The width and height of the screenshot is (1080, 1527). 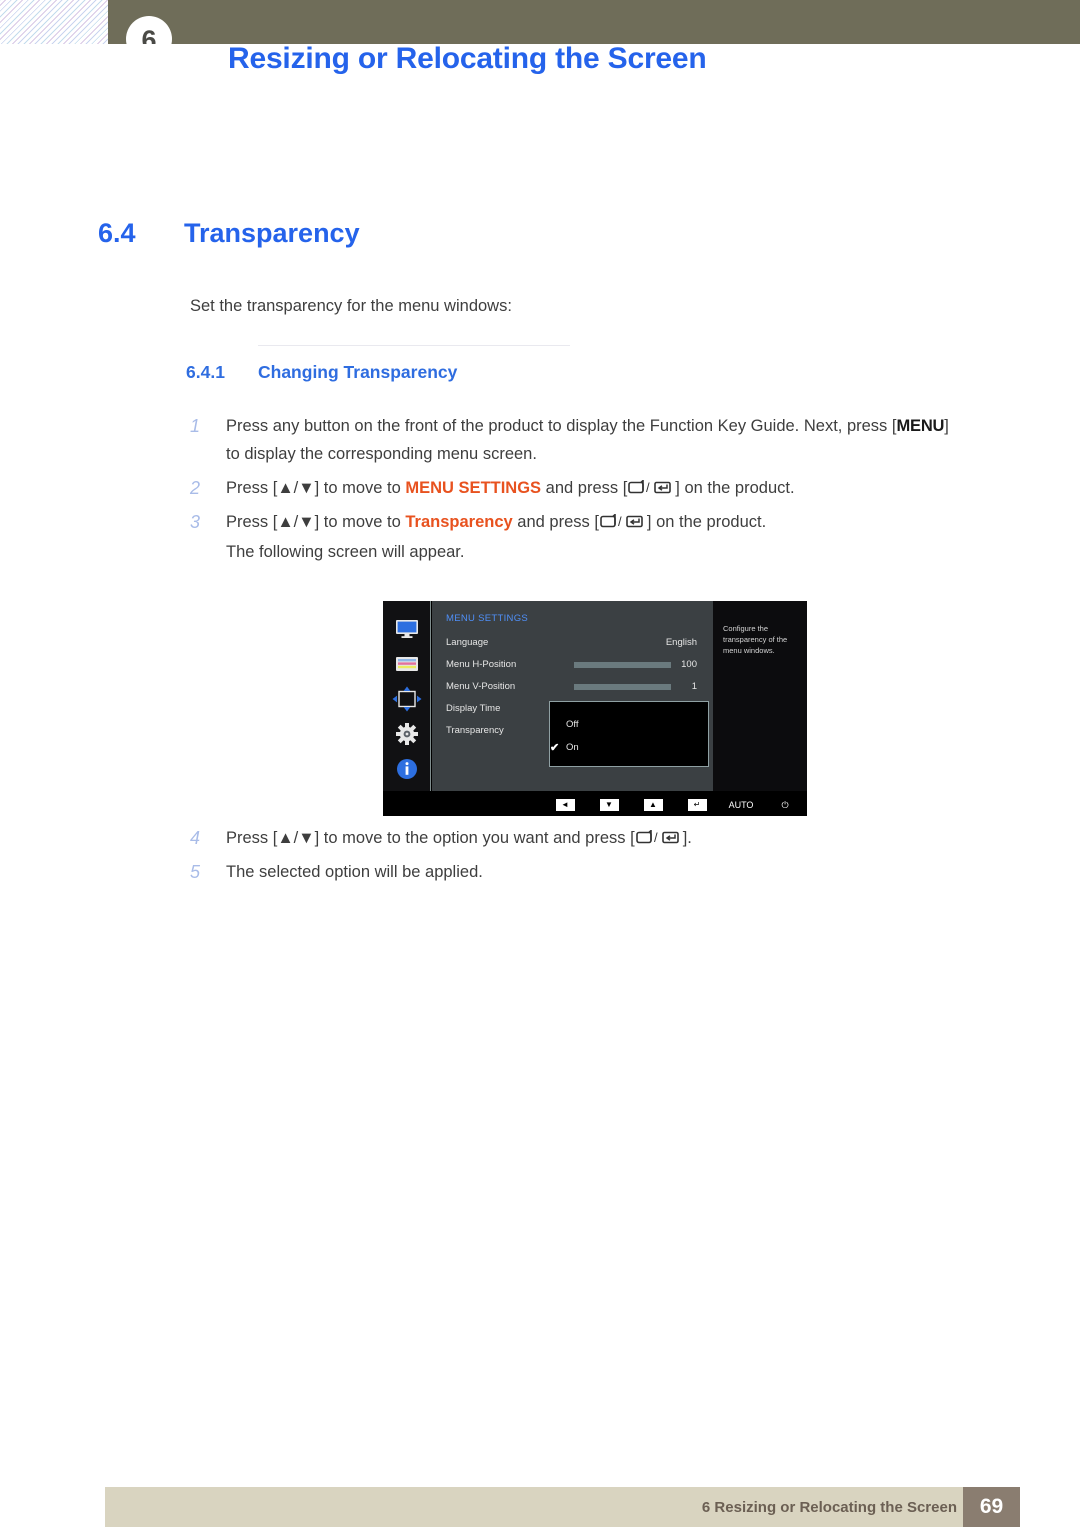 What do you see at coordinates (946, 426) in the screenshot?
I see `step-text-part: ]` at bounding box center [946, 426].